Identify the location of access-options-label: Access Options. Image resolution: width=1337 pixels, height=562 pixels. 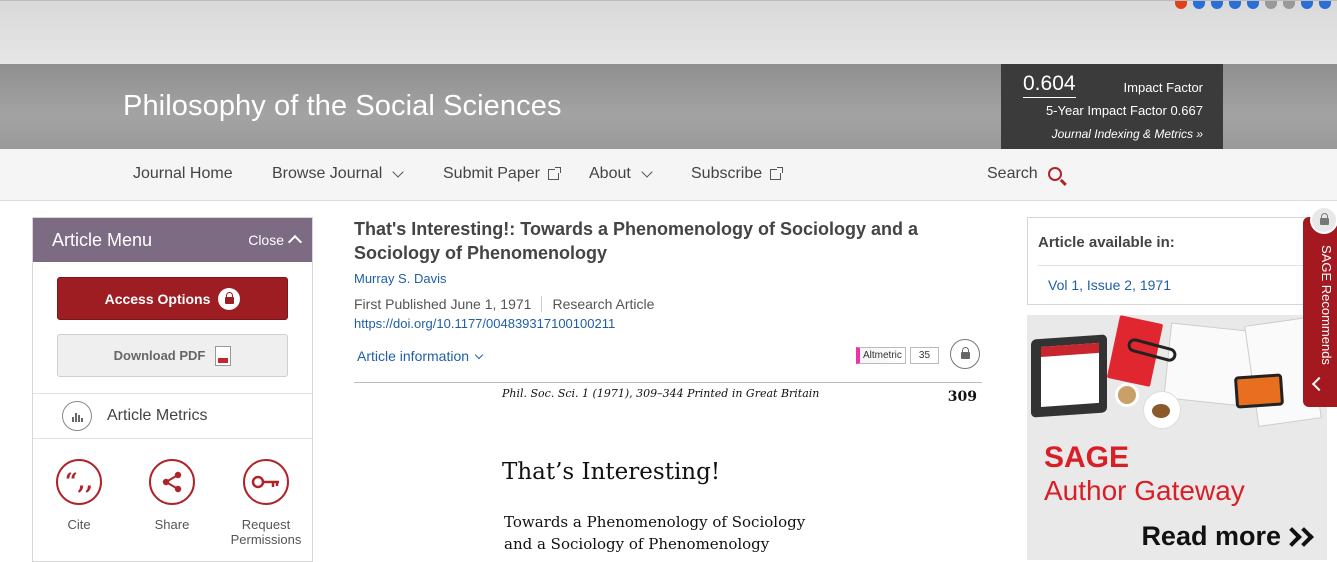
(157, 298).